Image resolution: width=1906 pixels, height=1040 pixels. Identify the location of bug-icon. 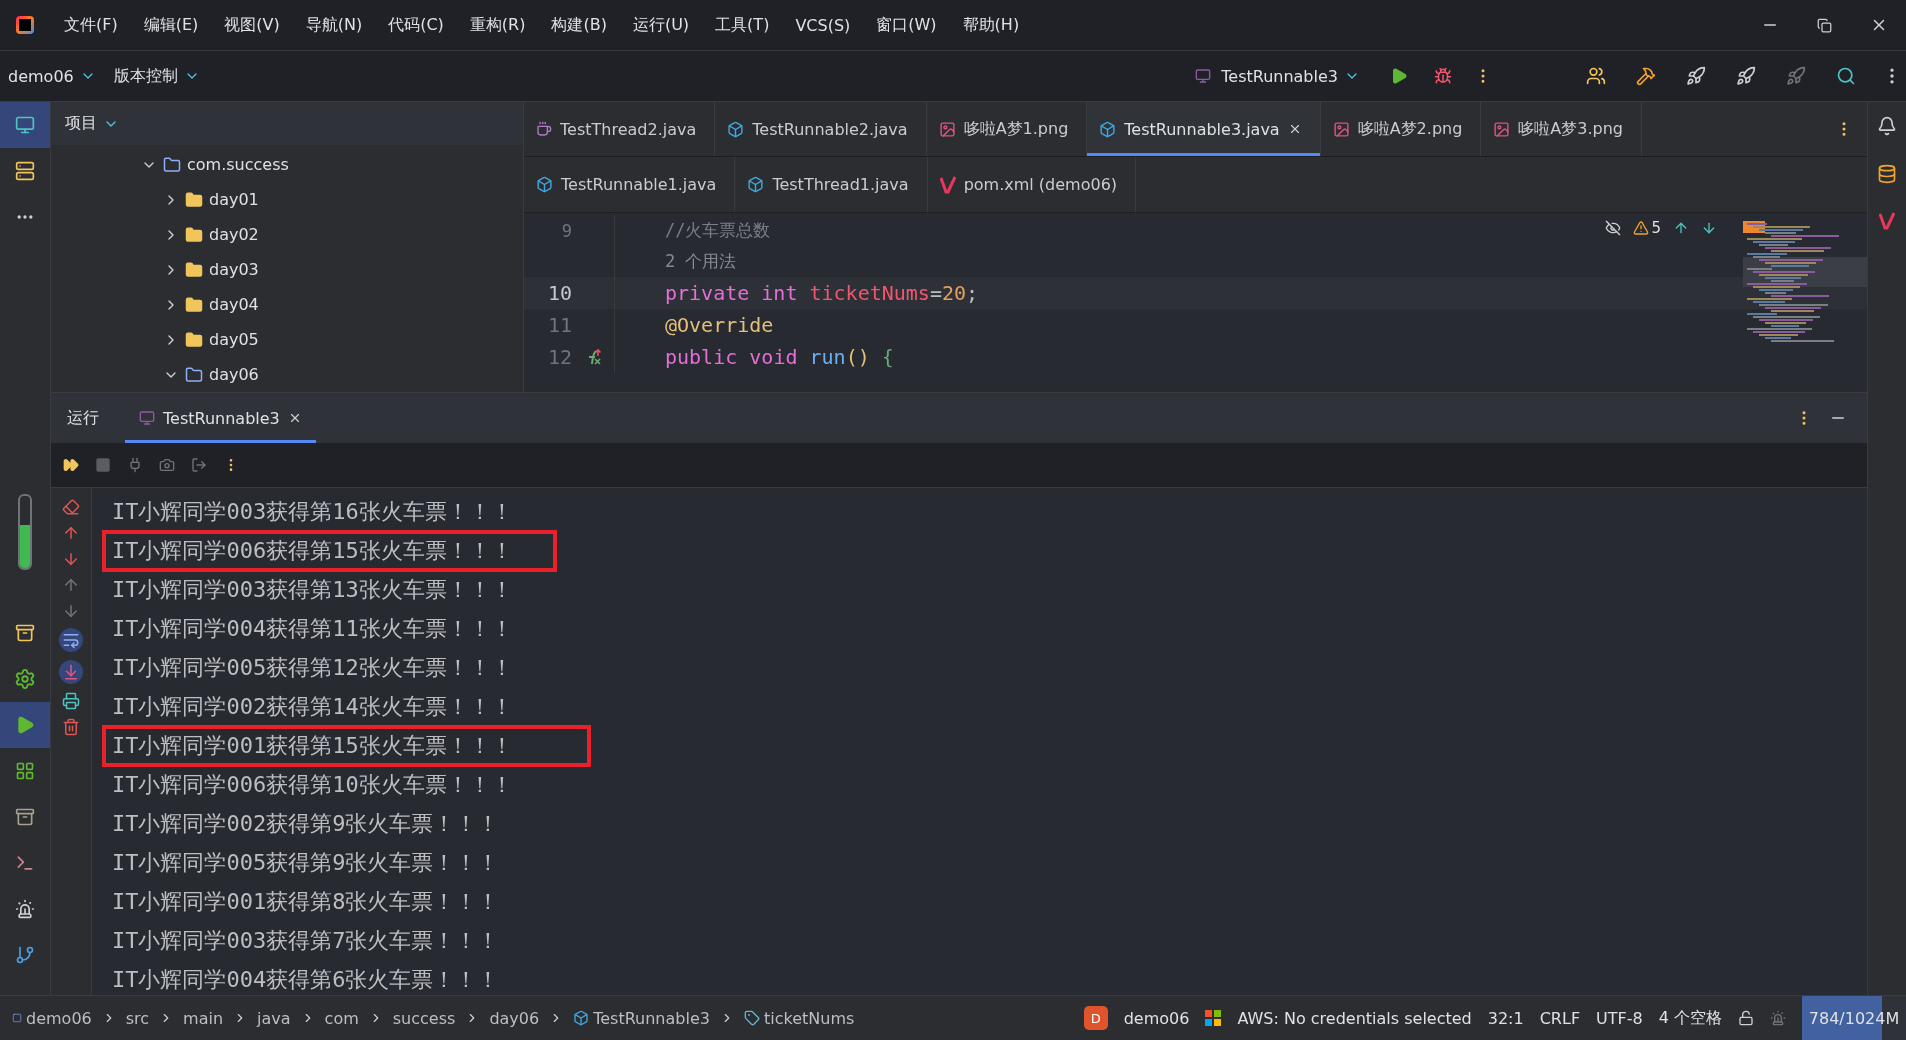
(1443, 76).